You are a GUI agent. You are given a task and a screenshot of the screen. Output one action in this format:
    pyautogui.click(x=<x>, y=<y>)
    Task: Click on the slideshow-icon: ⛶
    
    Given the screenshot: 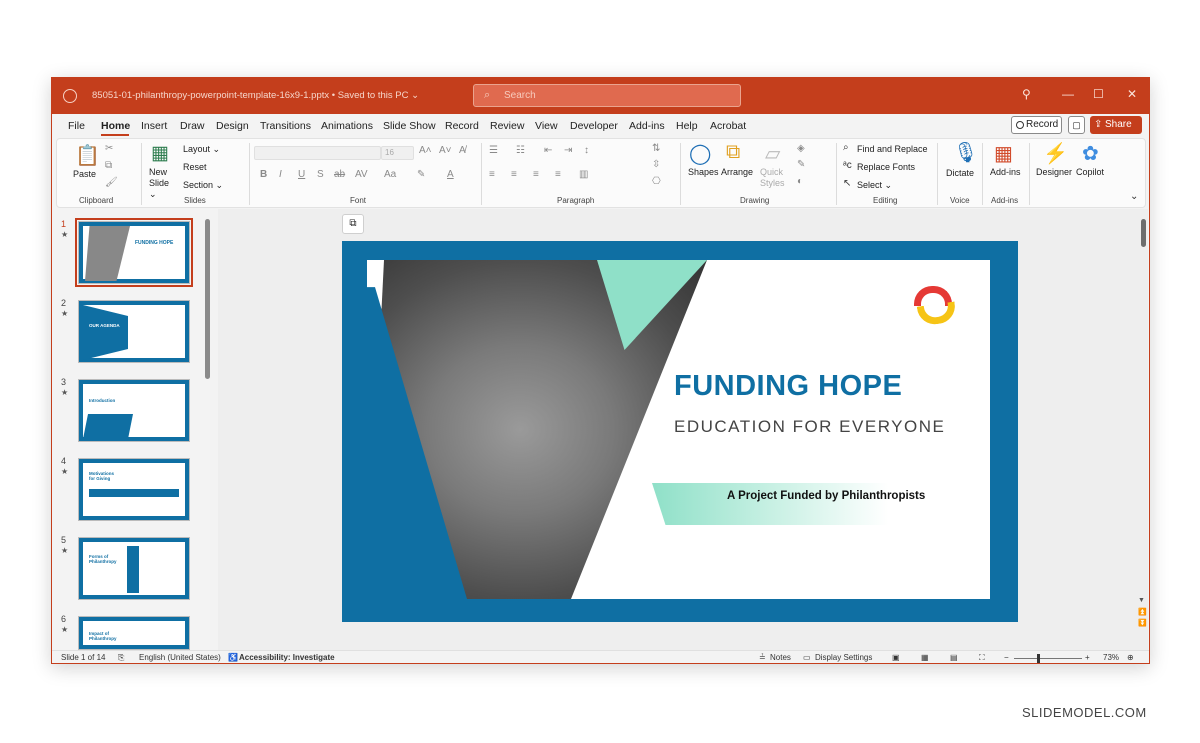 What is the action you would take?
    pyautogui.click(x=982, y=658)
    